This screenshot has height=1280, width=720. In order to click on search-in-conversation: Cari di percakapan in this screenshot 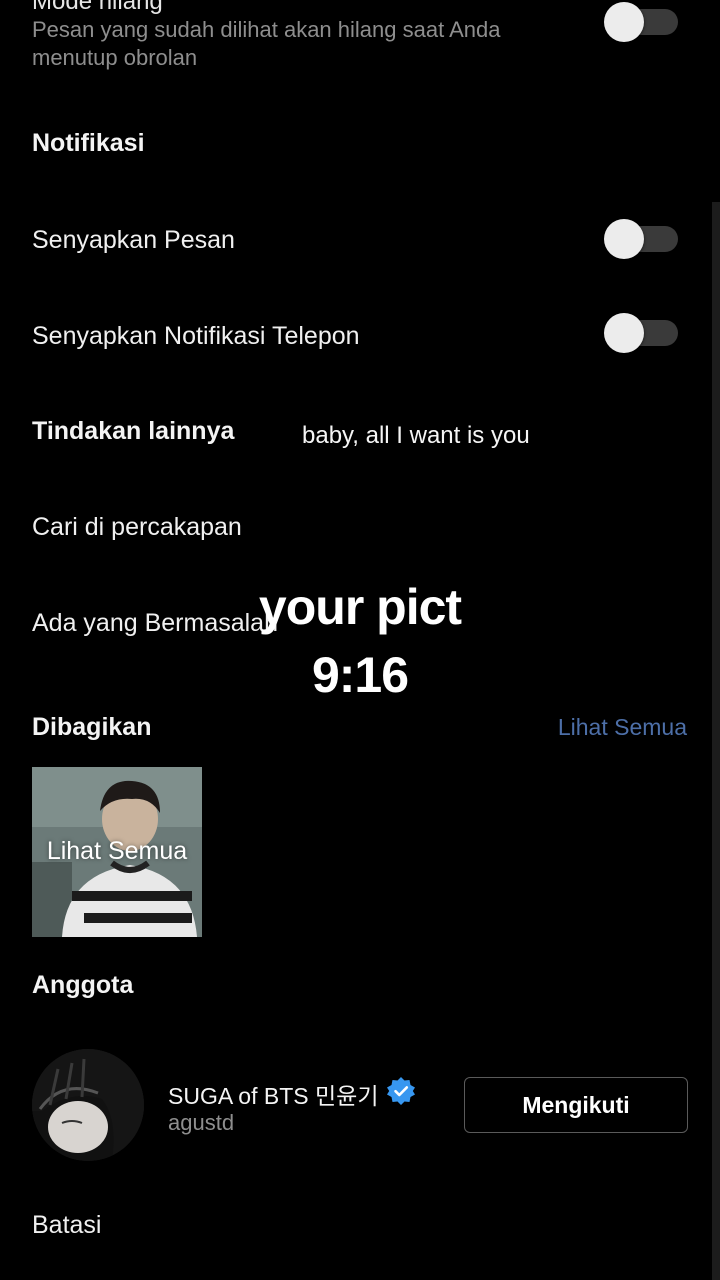, I will do `click(137, 527)`.